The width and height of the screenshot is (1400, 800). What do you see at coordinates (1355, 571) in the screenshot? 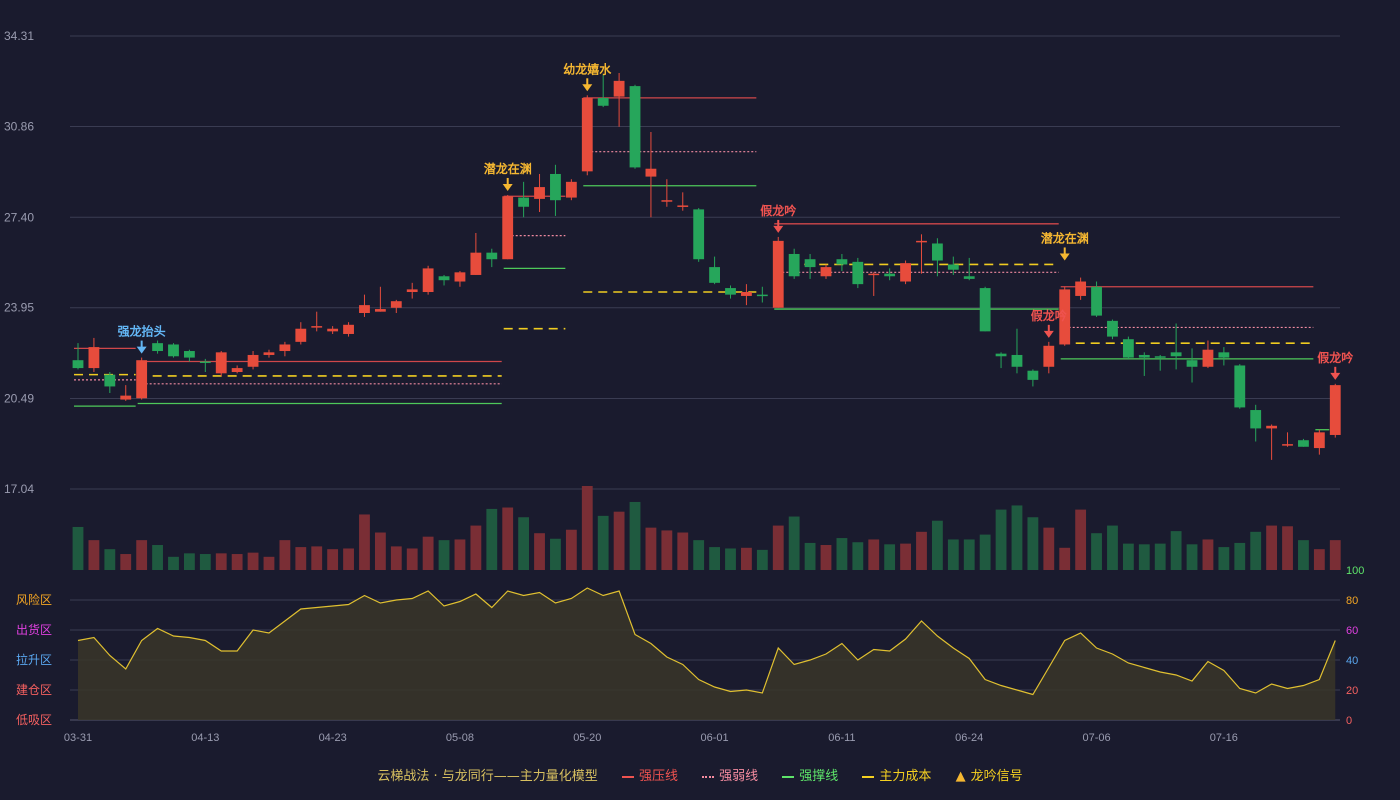
I see `oscillator-tick-label: 100` at bounding box center [1355, 571].